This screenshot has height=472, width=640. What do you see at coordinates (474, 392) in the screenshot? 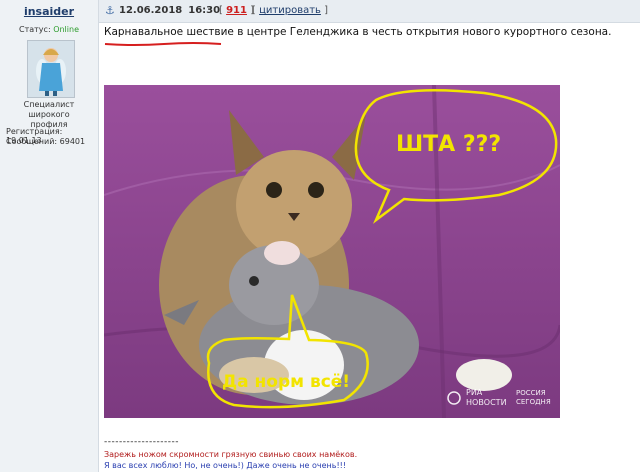
I see `watermark-line1: РИА` at bounding box center [474, 392].